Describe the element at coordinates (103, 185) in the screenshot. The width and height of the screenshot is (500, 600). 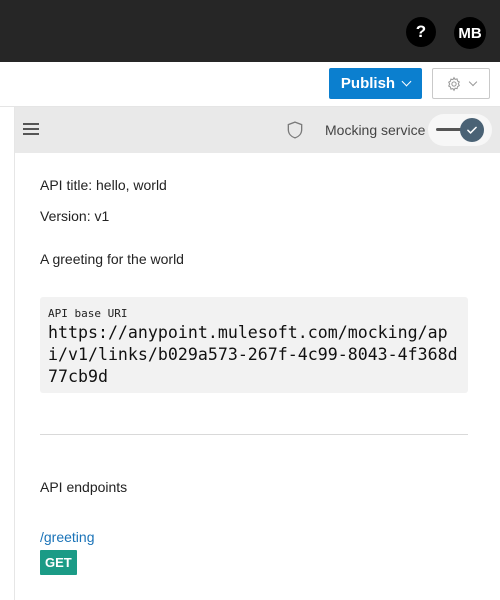
I see `api-title: API title: hello, world` at that location.